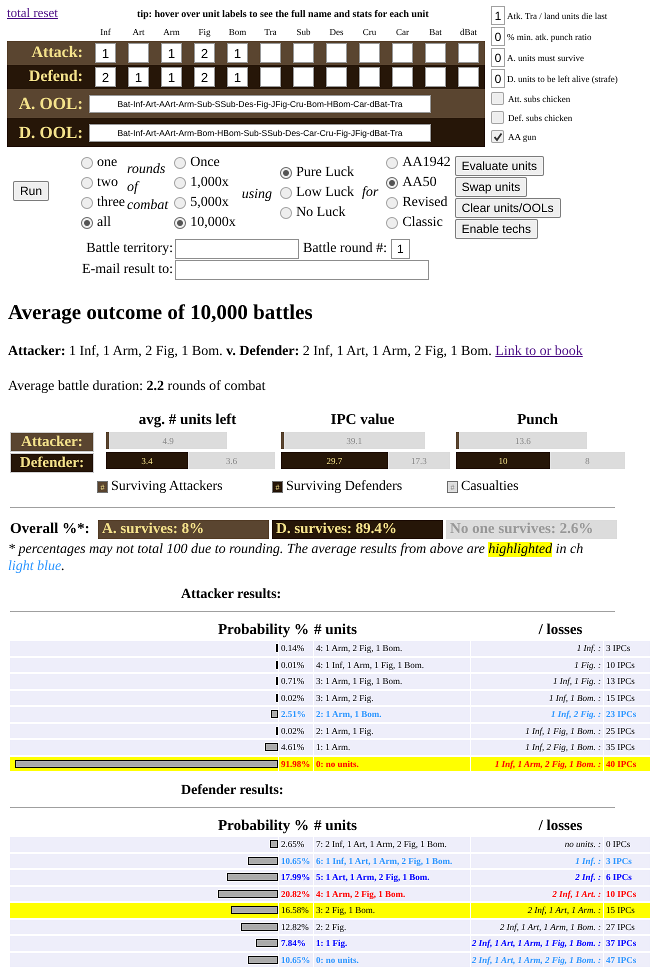 The width and height of the screenshot is (667, 977). I want to click on table-cell: 2 Inf, 1 Art, 1 Arm, 1 Bom. :, so click(537, 927).